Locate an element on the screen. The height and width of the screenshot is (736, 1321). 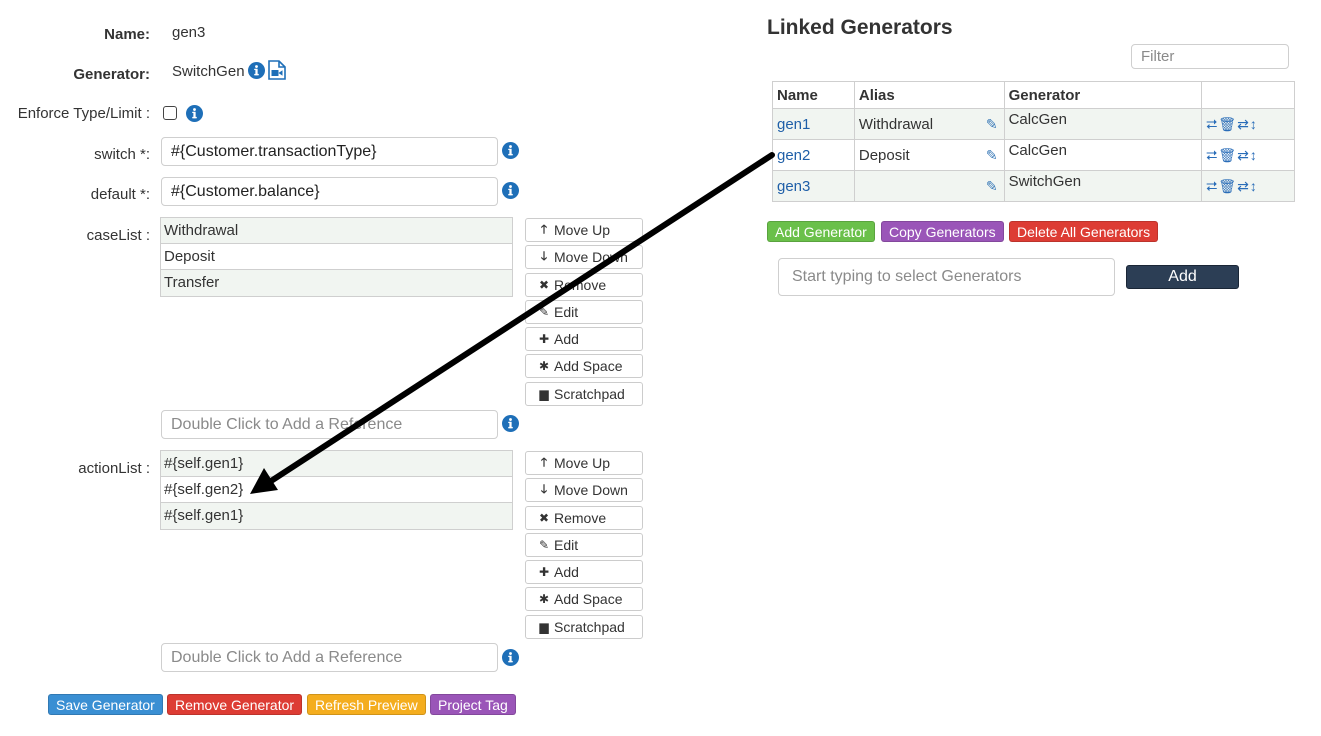
add-generator-button: Add Generator is located at coordinates (821, 231).